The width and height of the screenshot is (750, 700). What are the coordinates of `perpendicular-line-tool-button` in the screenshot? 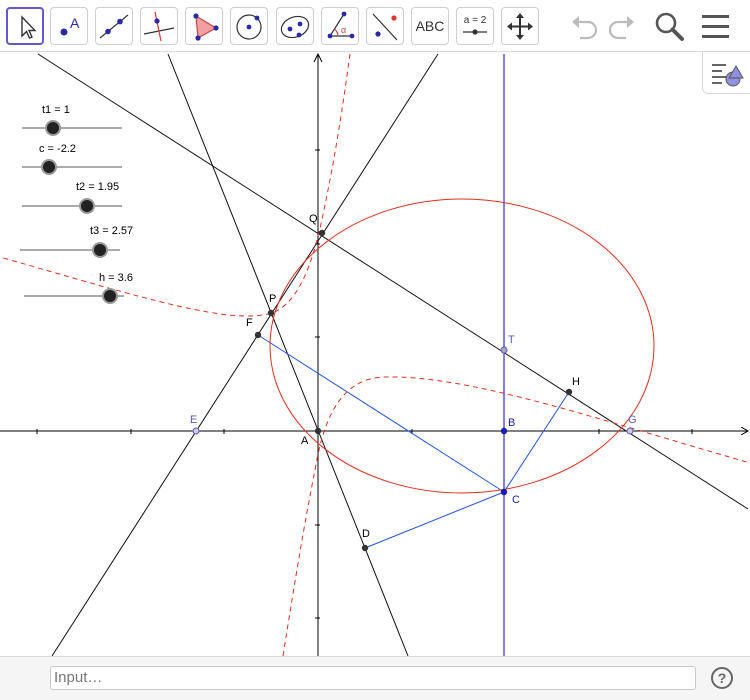 It's located at (159, 26).